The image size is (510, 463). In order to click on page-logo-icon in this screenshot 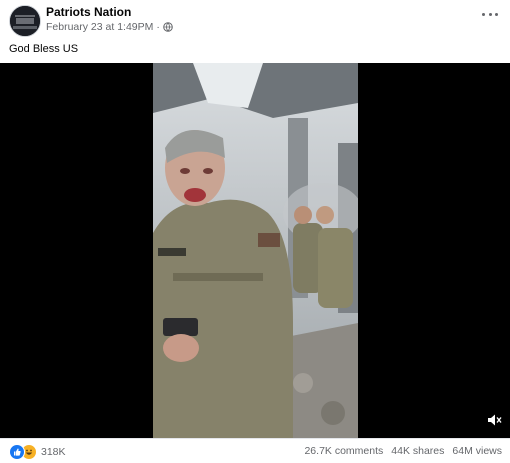, I will do `click(25, 21)`.